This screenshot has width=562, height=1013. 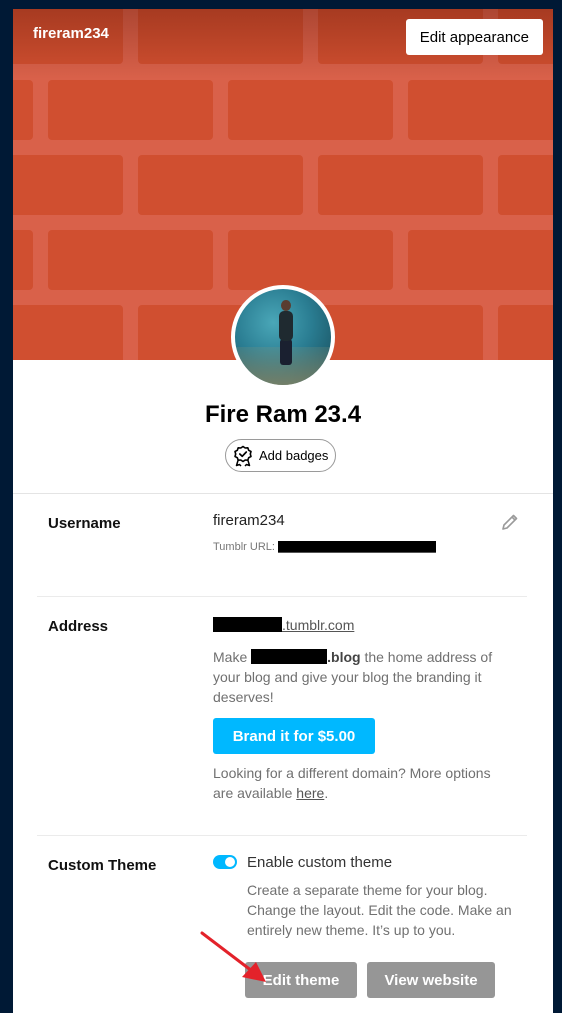 What do you see at coordinates (318, 625) in the screenshot?
I see `address-suffix: .tumblr.com` at bounding box center [318, 625].